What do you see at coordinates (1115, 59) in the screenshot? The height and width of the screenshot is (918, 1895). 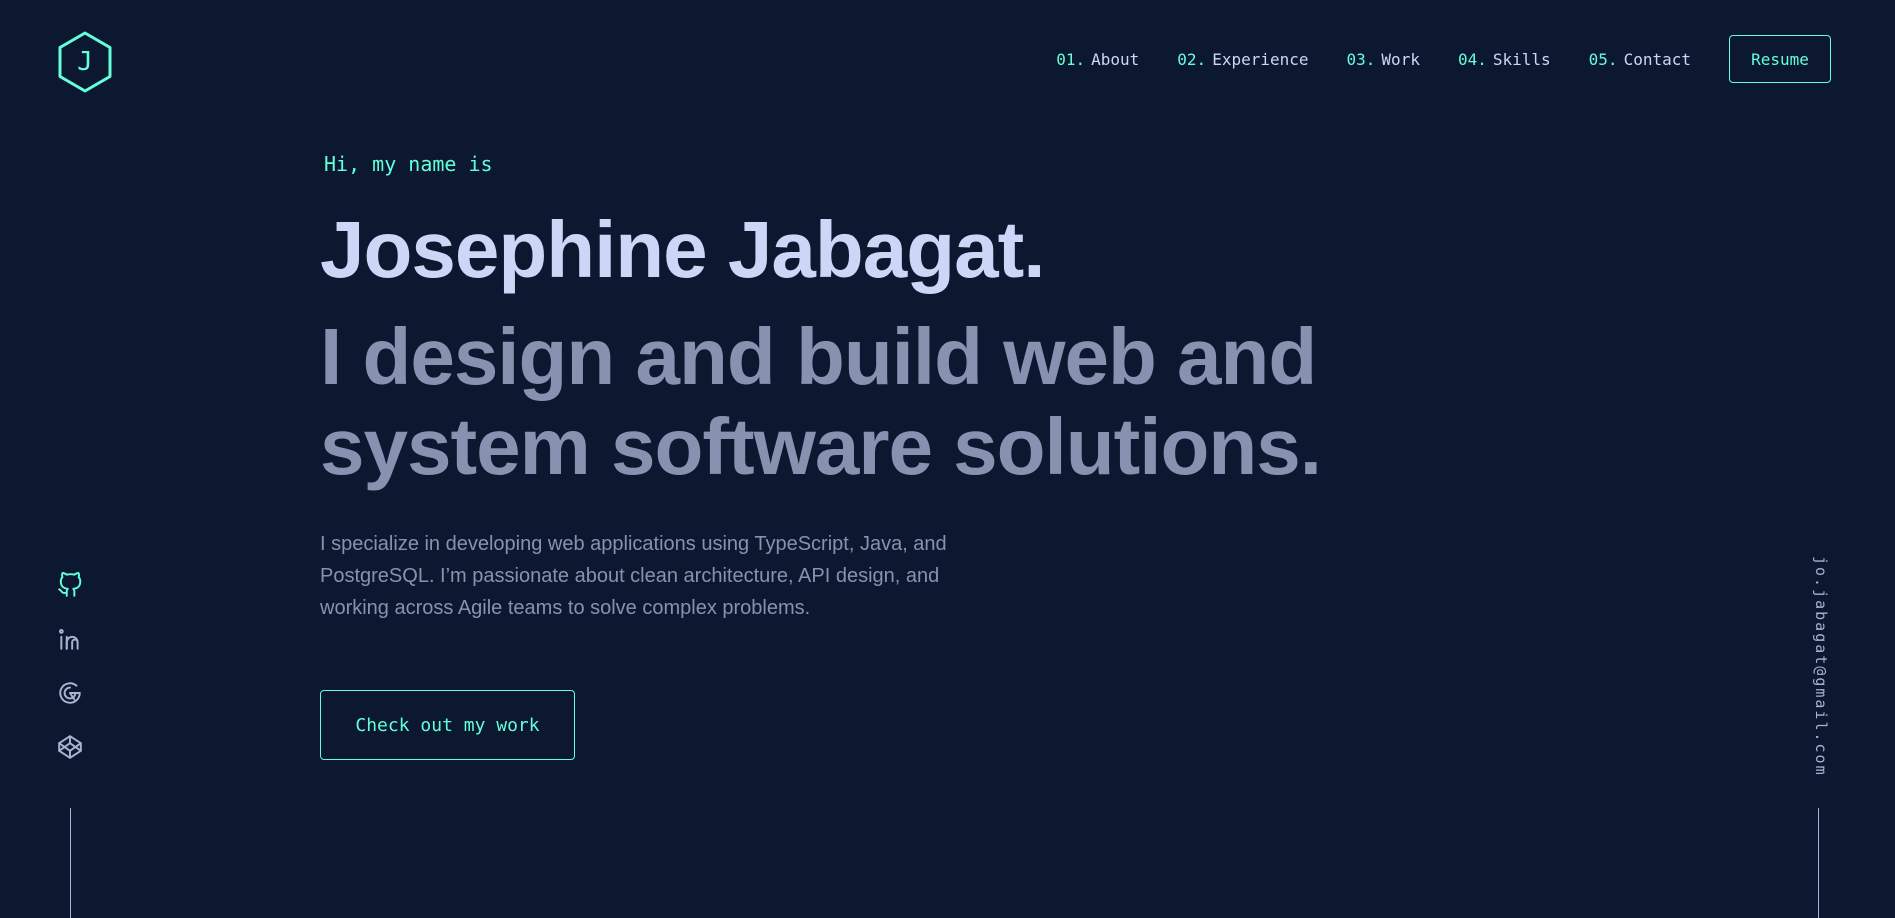 I see `nav-label: About` at bounding box center [1115, 59].